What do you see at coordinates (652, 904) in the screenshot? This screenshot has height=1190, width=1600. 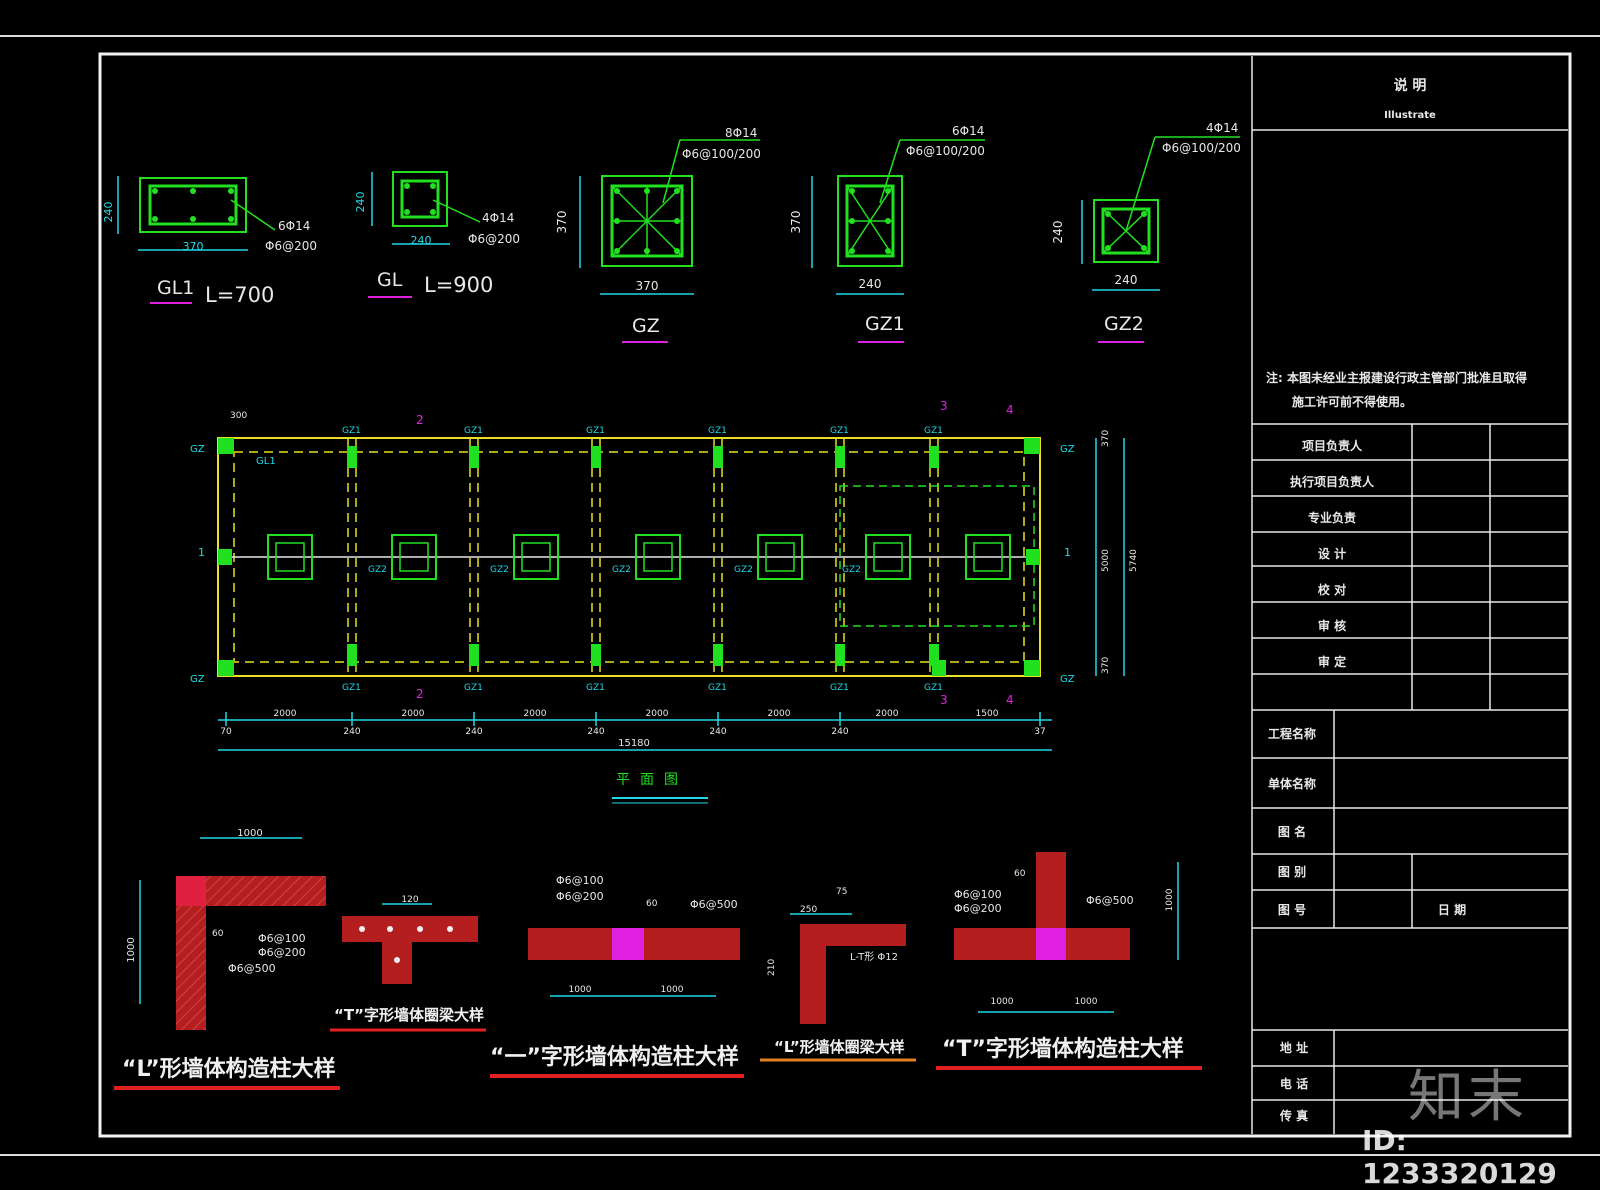 I see `detail-line-sixty: 60` at bounding box center [652, 904].